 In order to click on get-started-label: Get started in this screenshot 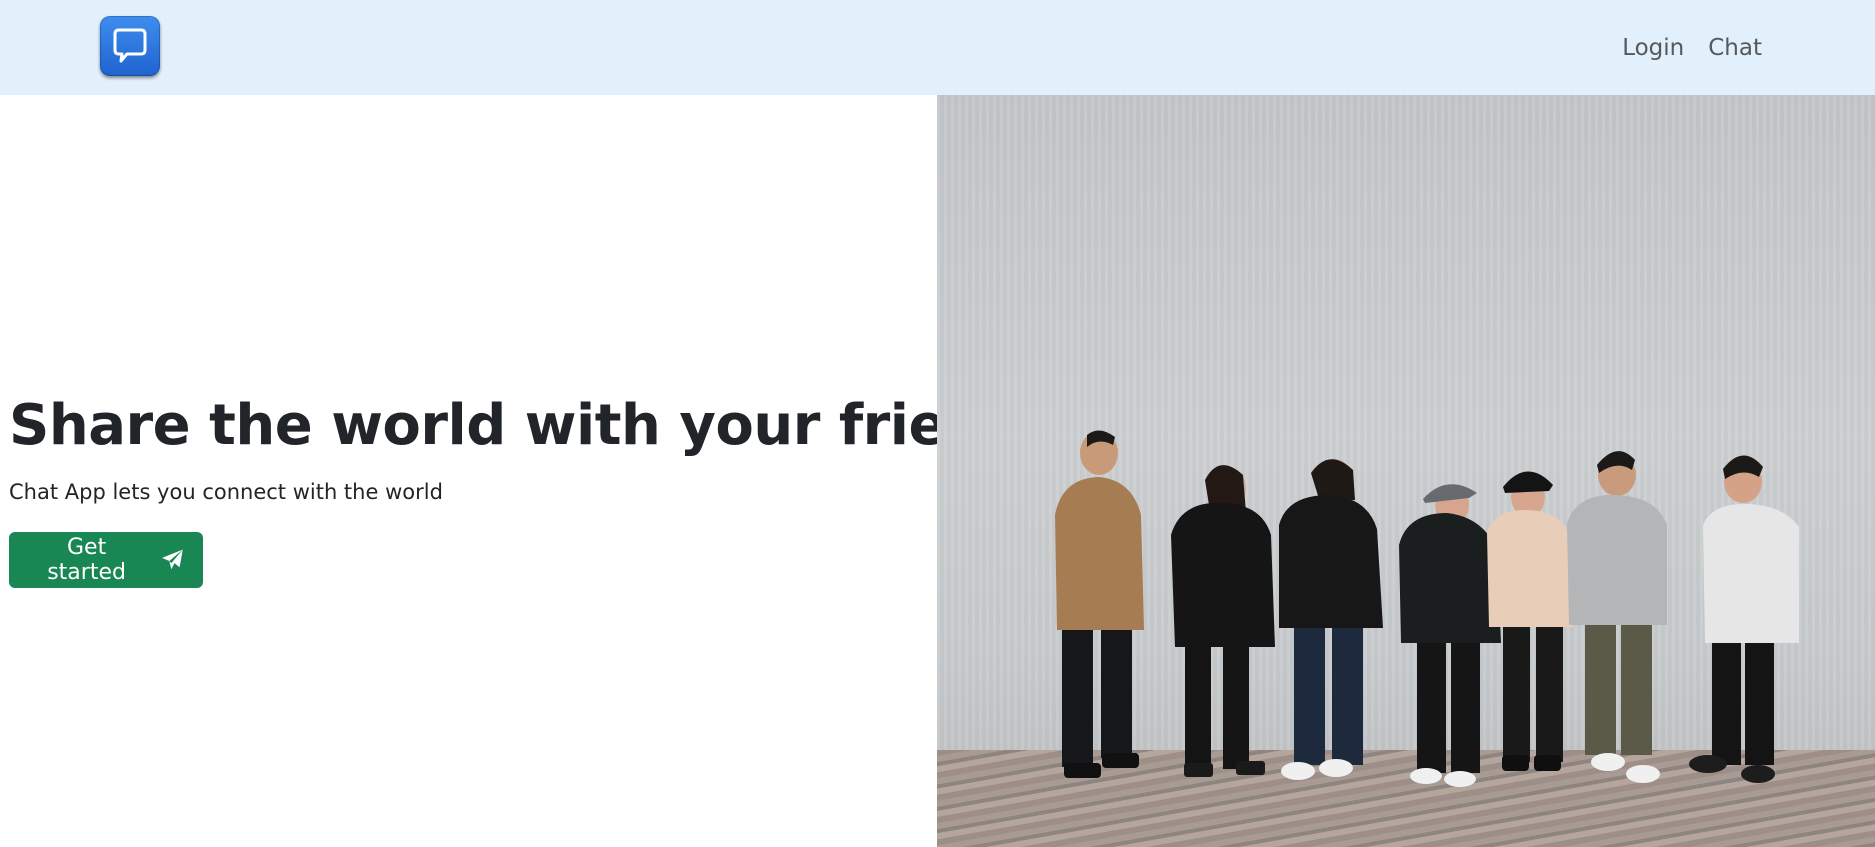, I will do `click(86, 560)`.